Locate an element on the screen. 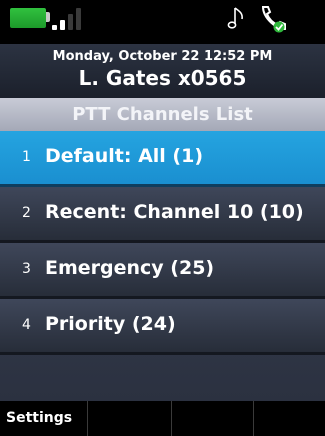  settings-softkey: Settings is located at coordinates (44, 418).